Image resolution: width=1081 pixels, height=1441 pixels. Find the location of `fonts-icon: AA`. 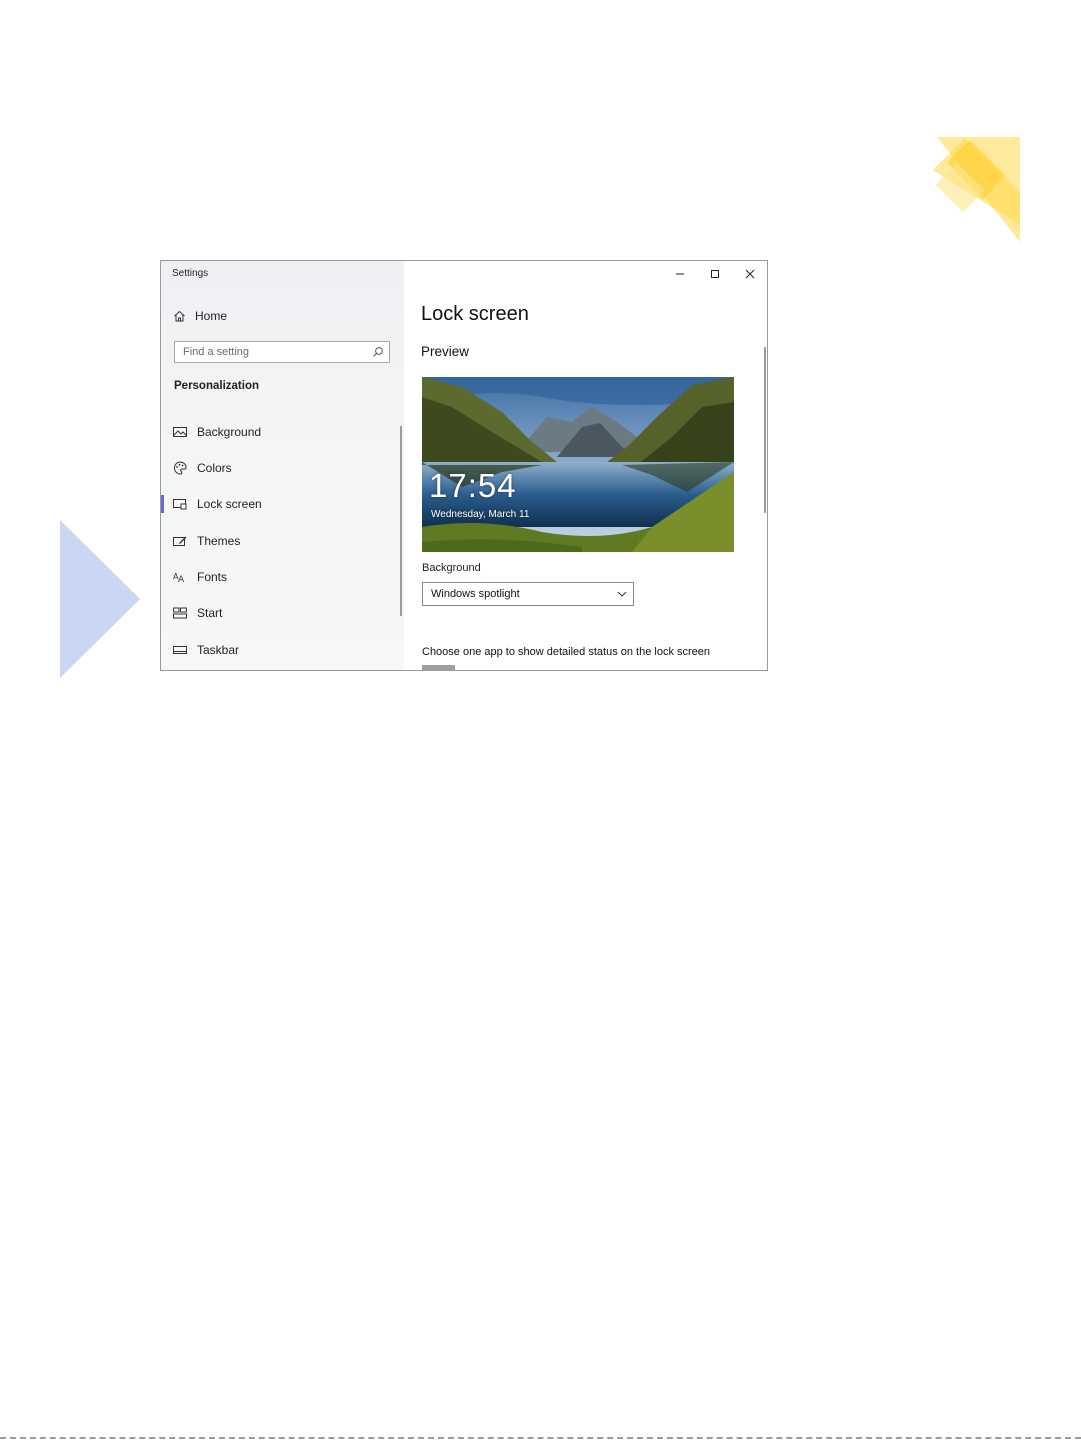

fonts-icon: AA is located at coordinates (179, 577).